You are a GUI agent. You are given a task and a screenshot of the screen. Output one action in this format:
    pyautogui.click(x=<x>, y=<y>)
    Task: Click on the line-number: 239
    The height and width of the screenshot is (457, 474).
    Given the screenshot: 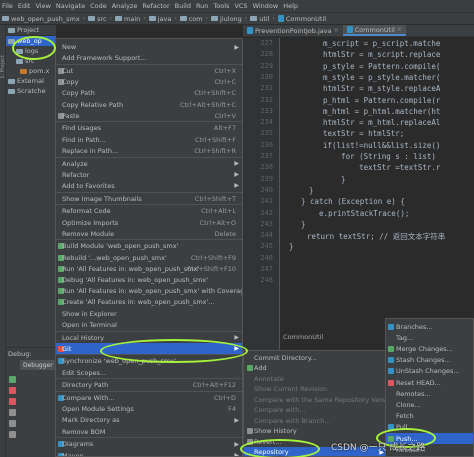 What is the action you would take?
    pyautogui.click(x=266, y=178)
    